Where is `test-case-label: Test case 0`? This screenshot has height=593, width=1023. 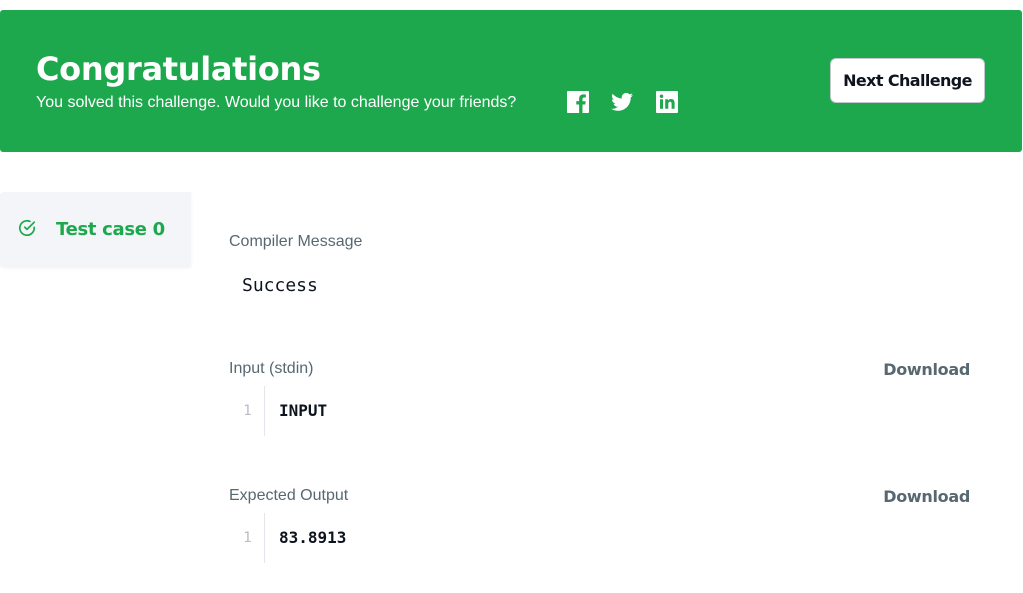
test-case-label: Test case 0 is located at coordinates (110, 229).